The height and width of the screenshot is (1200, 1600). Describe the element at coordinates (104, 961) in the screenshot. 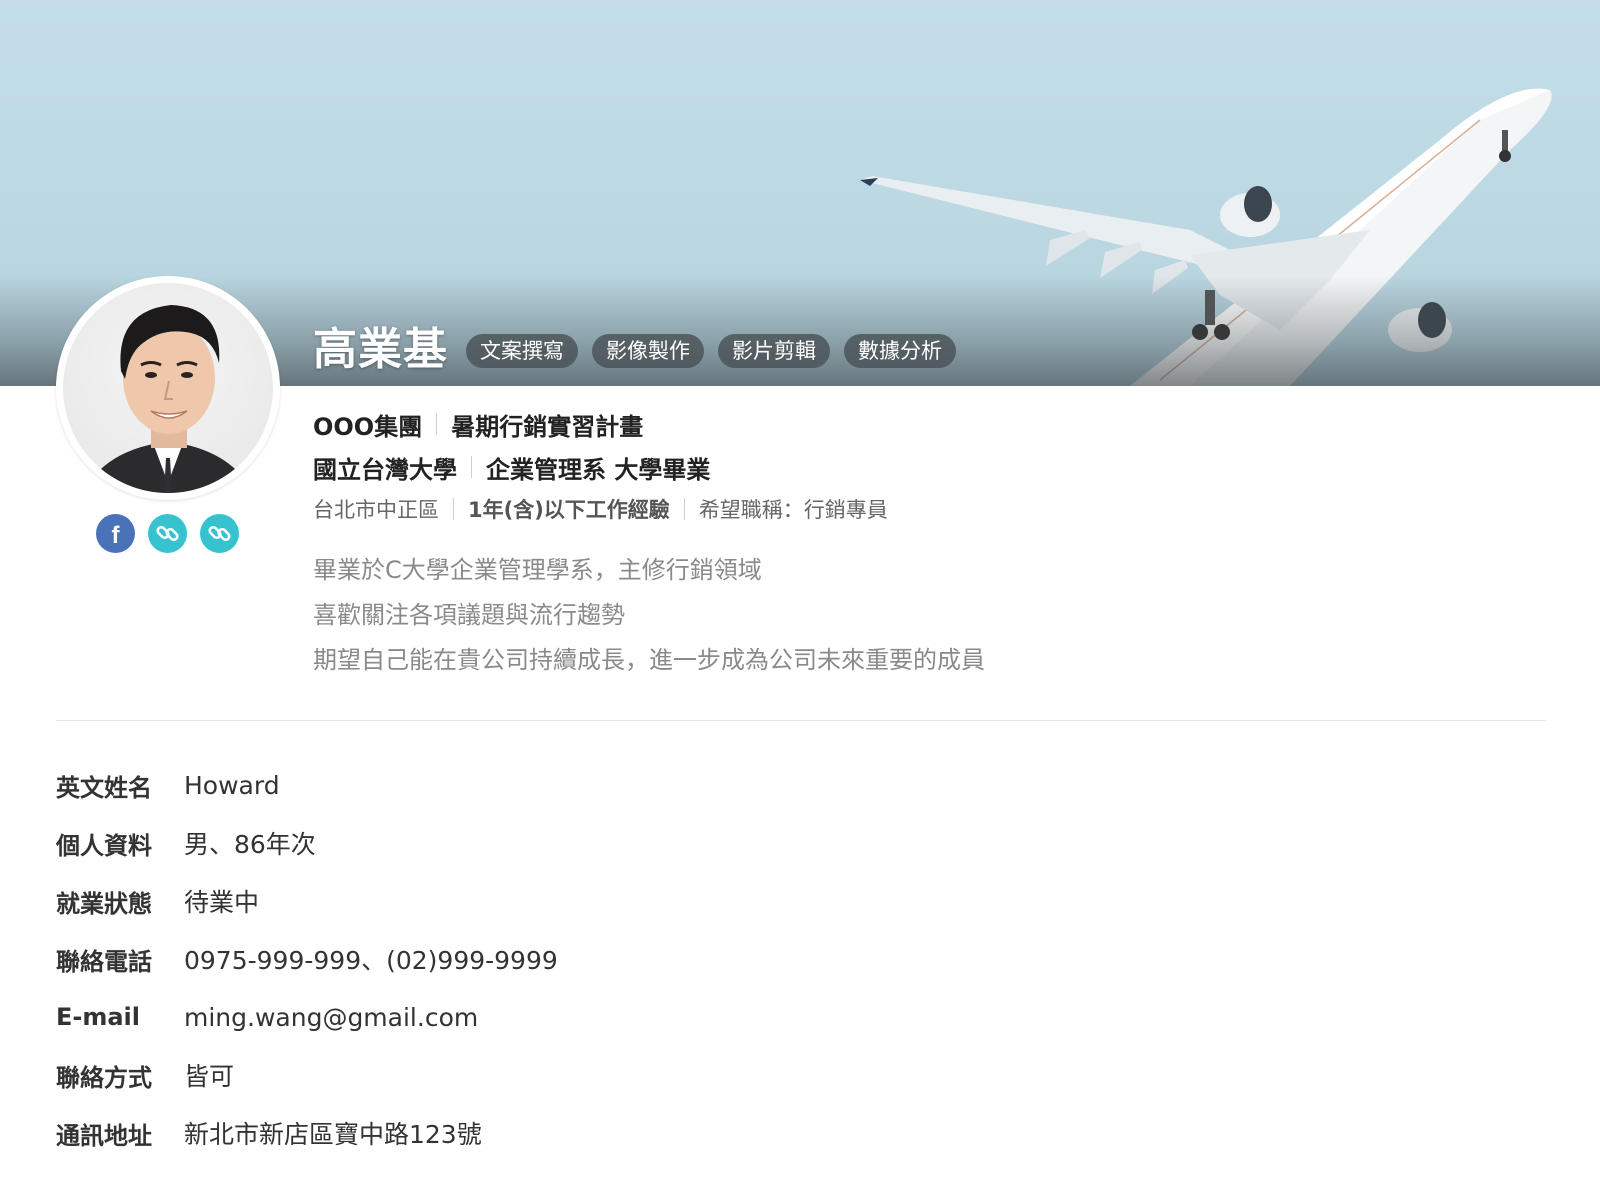

I see `detail-label: 聯絡電話` at that location.